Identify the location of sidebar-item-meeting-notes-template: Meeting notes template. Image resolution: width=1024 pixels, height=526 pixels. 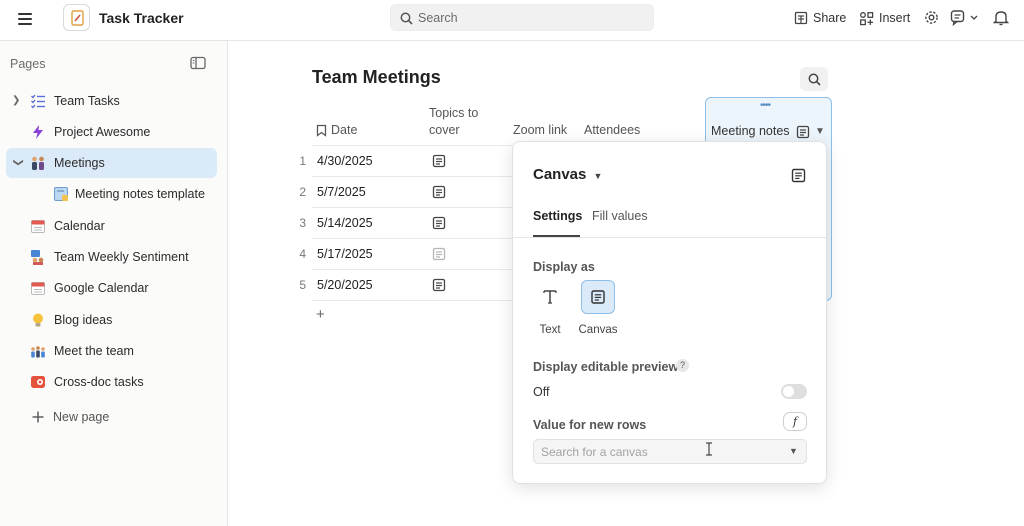
(111, 194).